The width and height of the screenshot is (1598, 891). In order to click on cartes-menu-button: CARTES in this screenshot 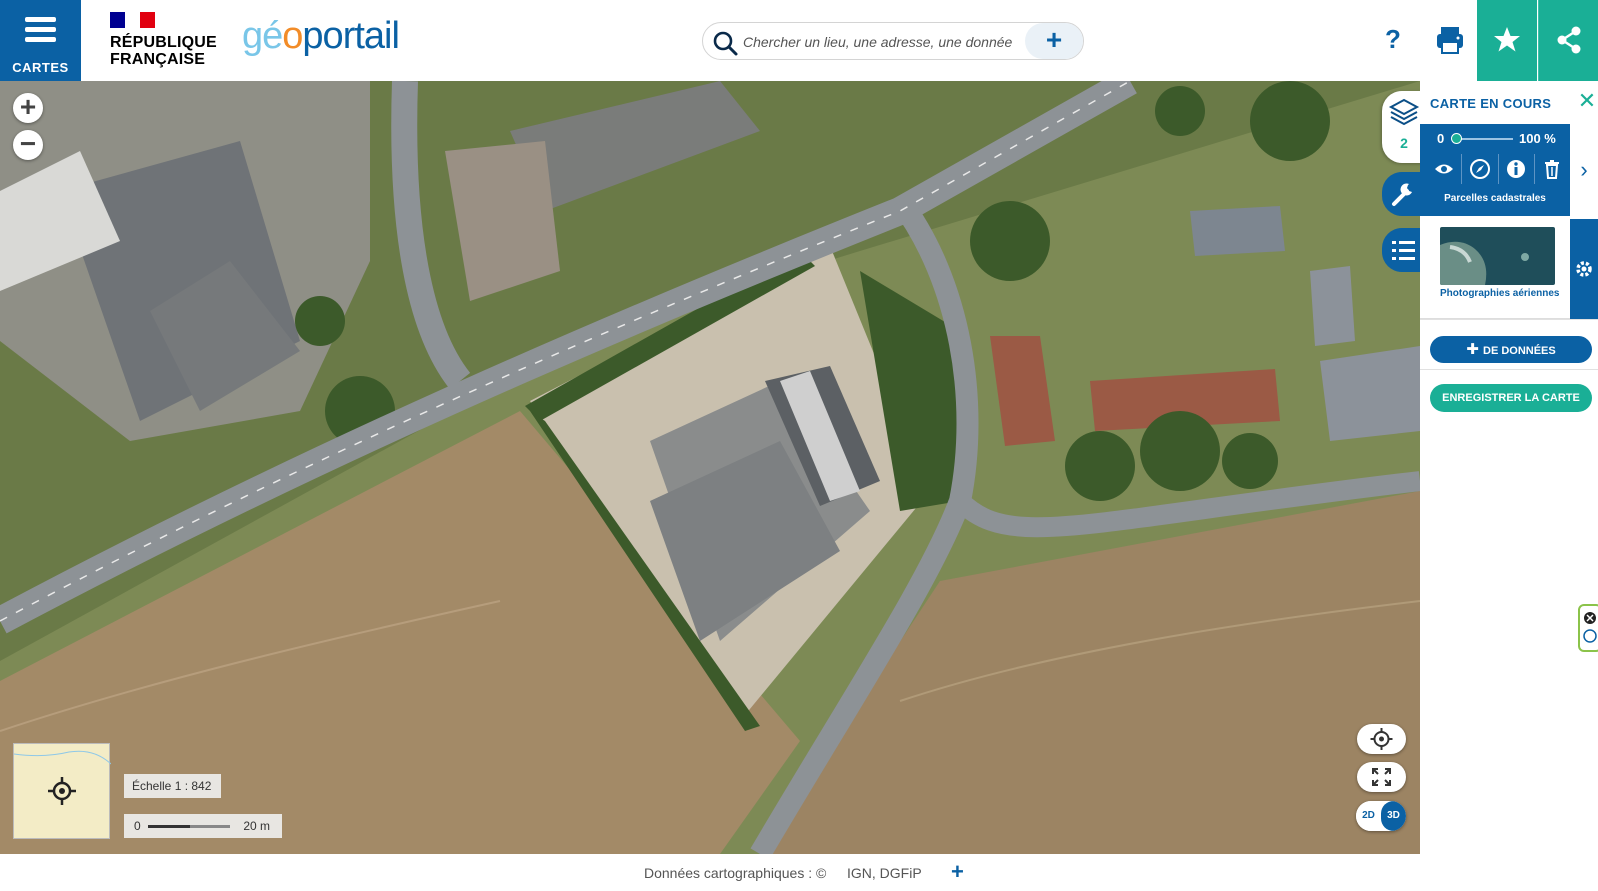, I will do `click(40, 40)`.